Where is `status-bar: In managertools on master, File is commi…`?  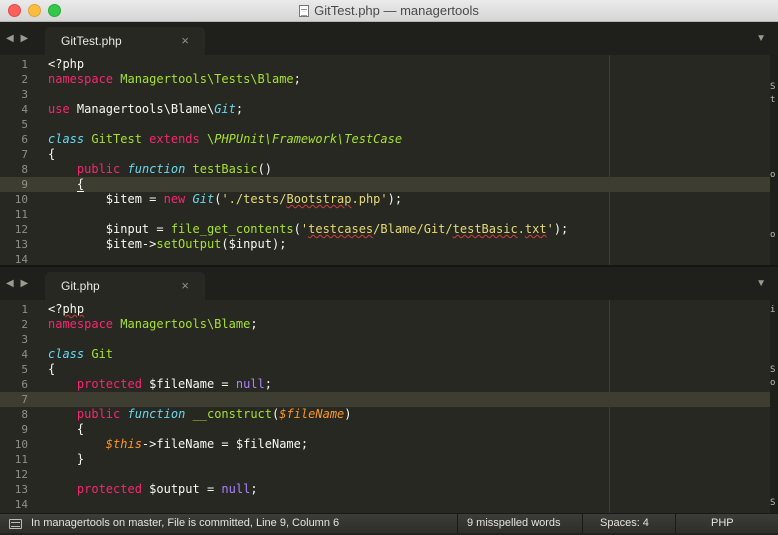 status-bar: In managertools on master, File is commi… is located at coordinates (389, 523).